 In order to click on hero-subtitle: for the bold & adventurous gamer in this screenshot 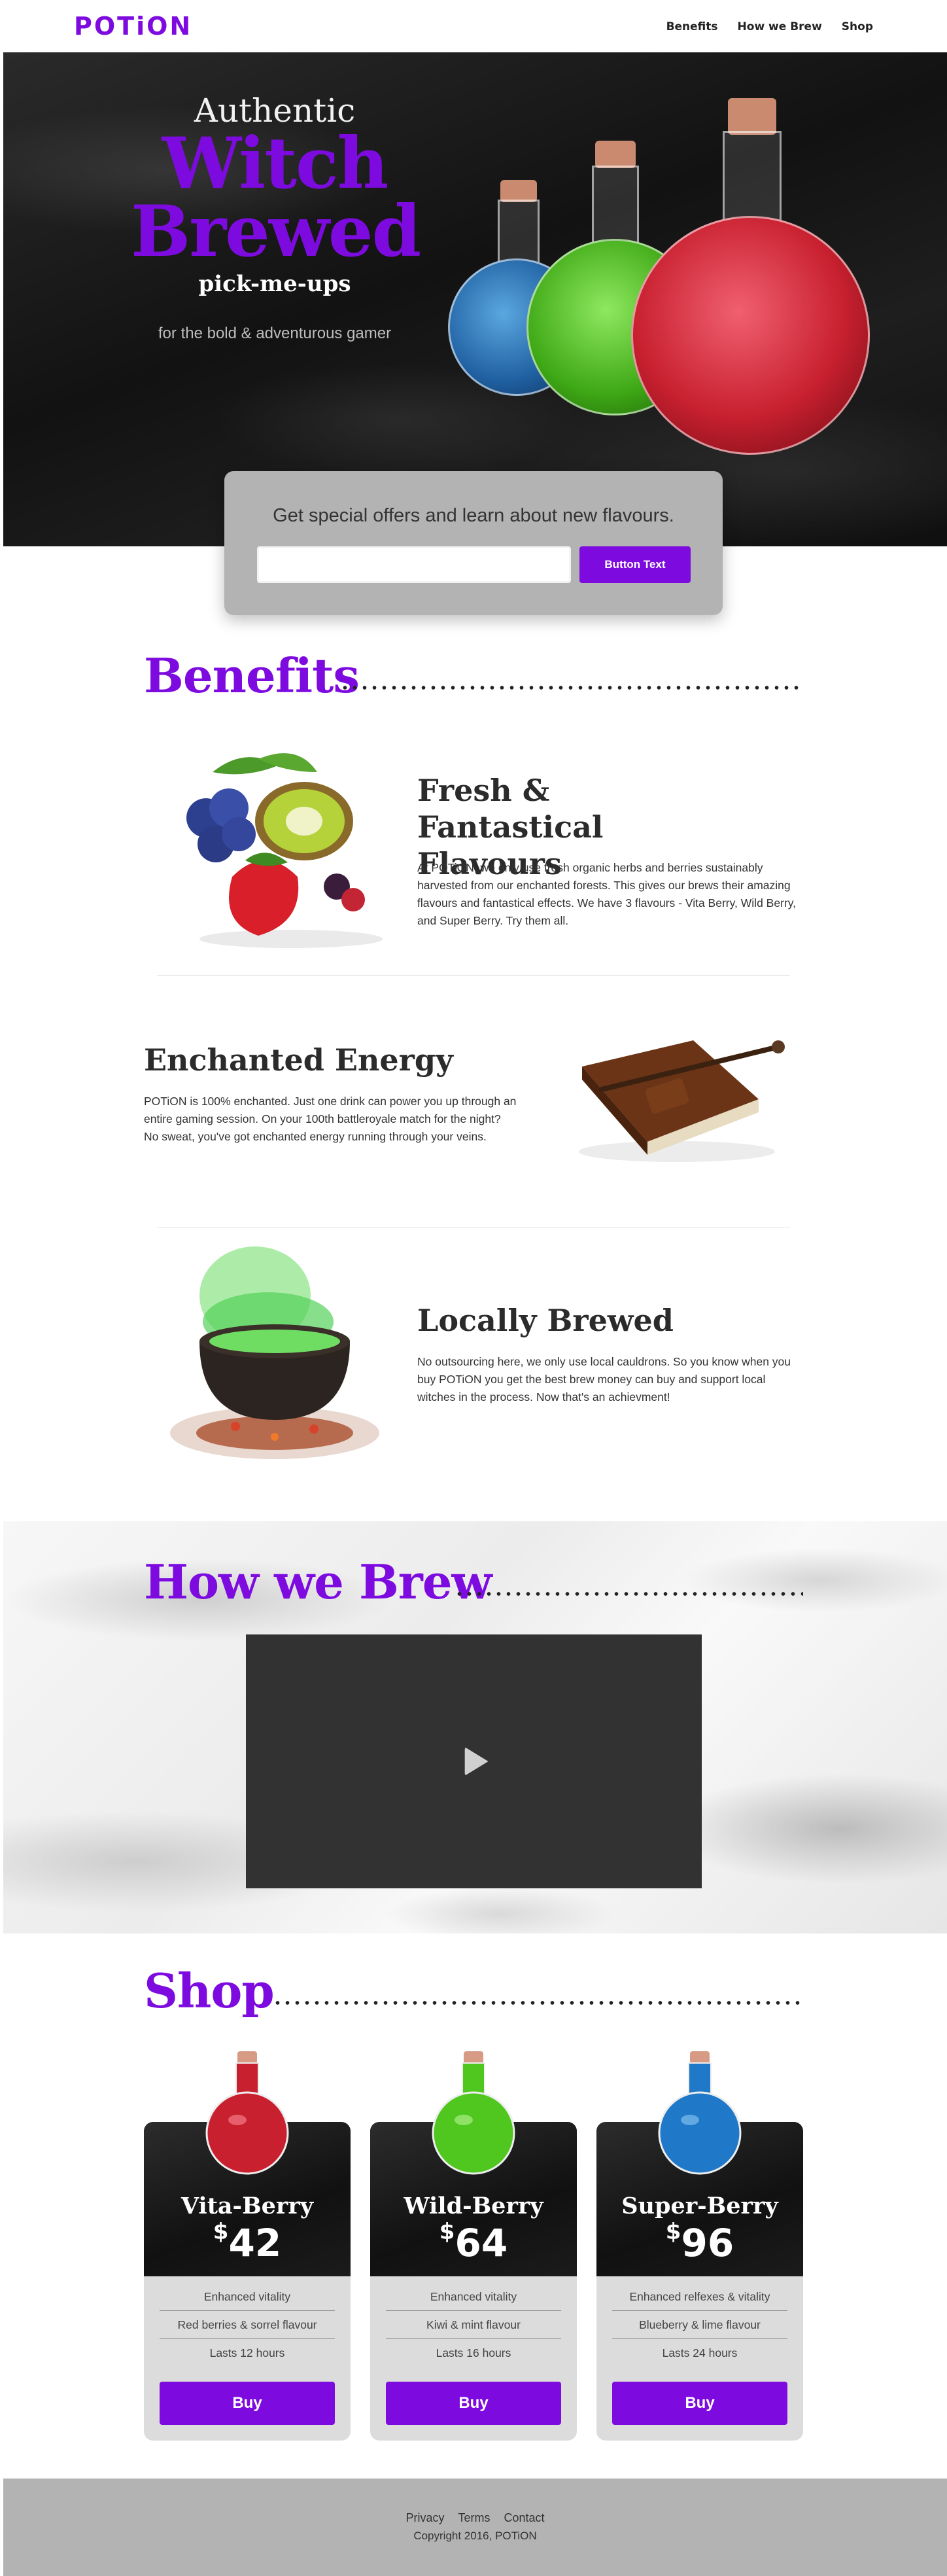, I will do `click(275, 333)`.